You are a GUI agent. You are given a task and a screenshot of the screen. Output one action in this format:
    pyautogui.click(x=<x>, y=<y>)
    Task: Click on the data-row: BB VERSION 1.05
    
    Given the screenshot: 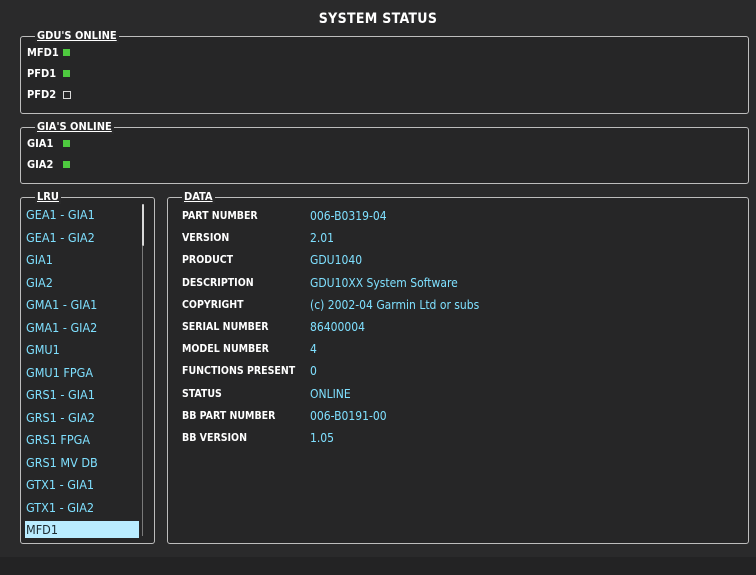 What is the action you would take?
    pyautogui.click(x=258, y=438)
    